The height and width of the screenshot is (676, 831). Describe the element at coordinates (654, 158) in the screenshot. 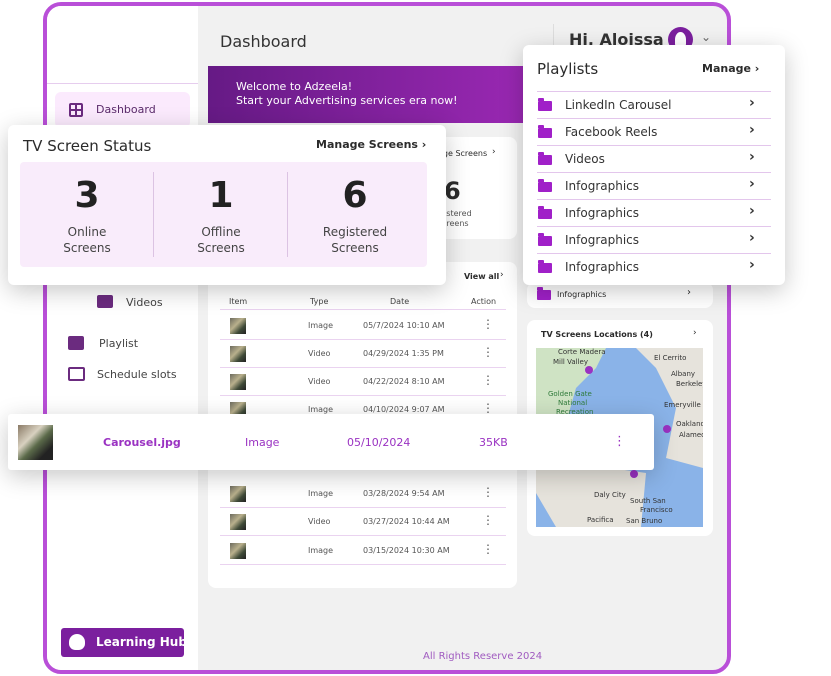

I see `playlist-item: Videos ›` at that location.